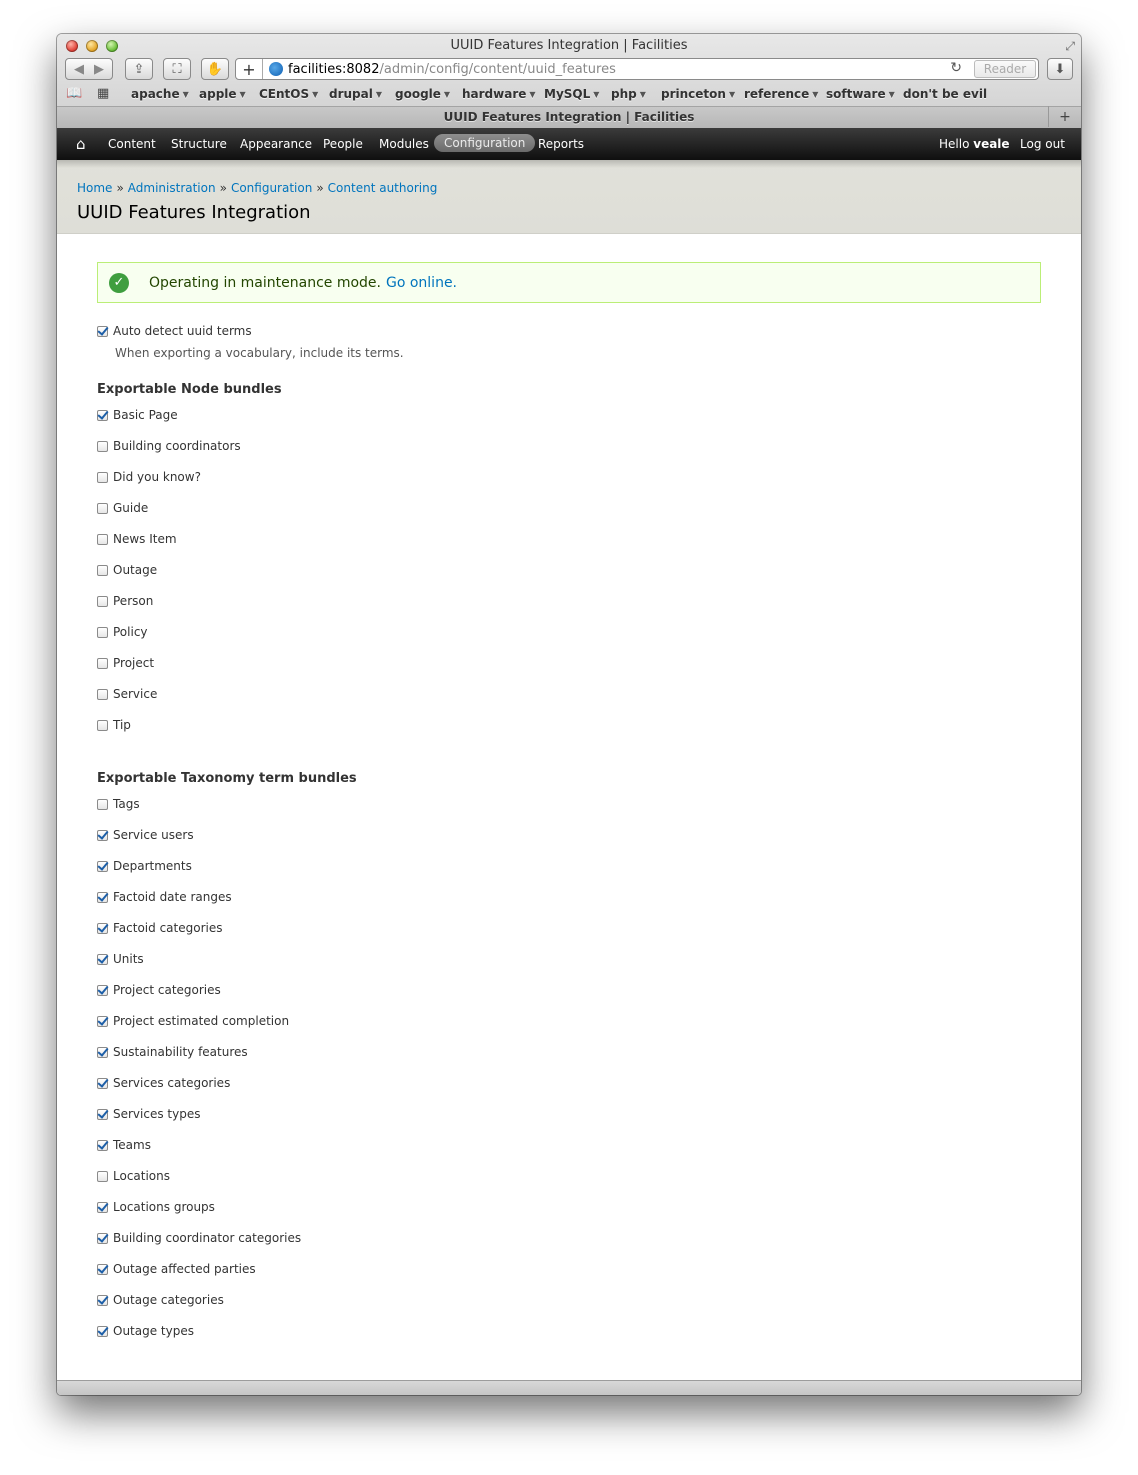 The height and width of the screenshot is (1475, 1138). I want to click on bookmark-reference: reference ▼, so click(781, 94).